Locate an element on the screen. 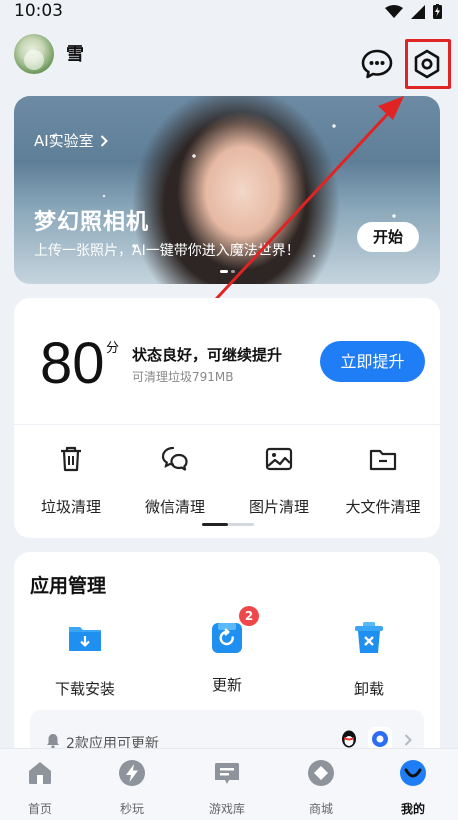 Image resolution: width=458 pixels, height=820 pixels. tool-large-file-clean: 大文件清理 is located at coordinates (383, 480).